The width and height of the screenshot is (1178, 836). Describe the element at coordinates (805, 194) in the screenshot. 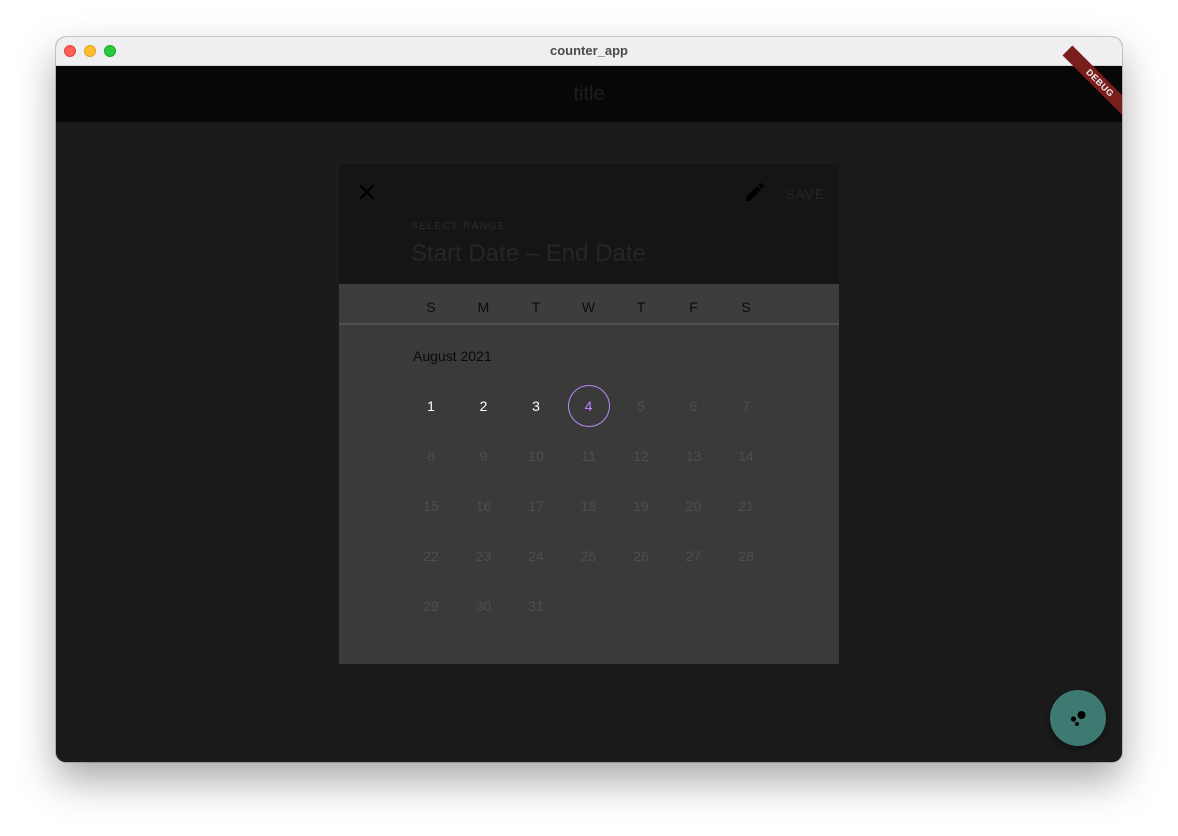

I see `save-button: SAVE` at that location.